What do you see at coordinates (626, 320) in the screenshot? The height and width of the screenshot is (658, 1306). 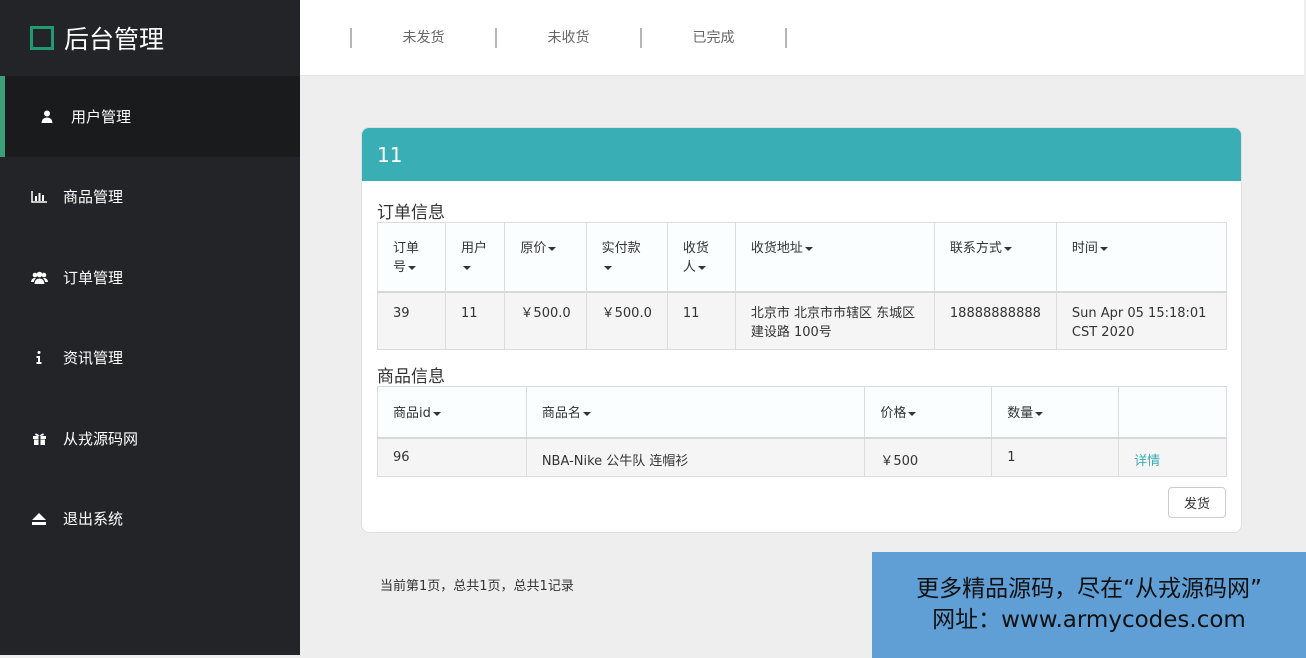 I see `cell-paid: ￥500.0` at bounding box center [626, 320].